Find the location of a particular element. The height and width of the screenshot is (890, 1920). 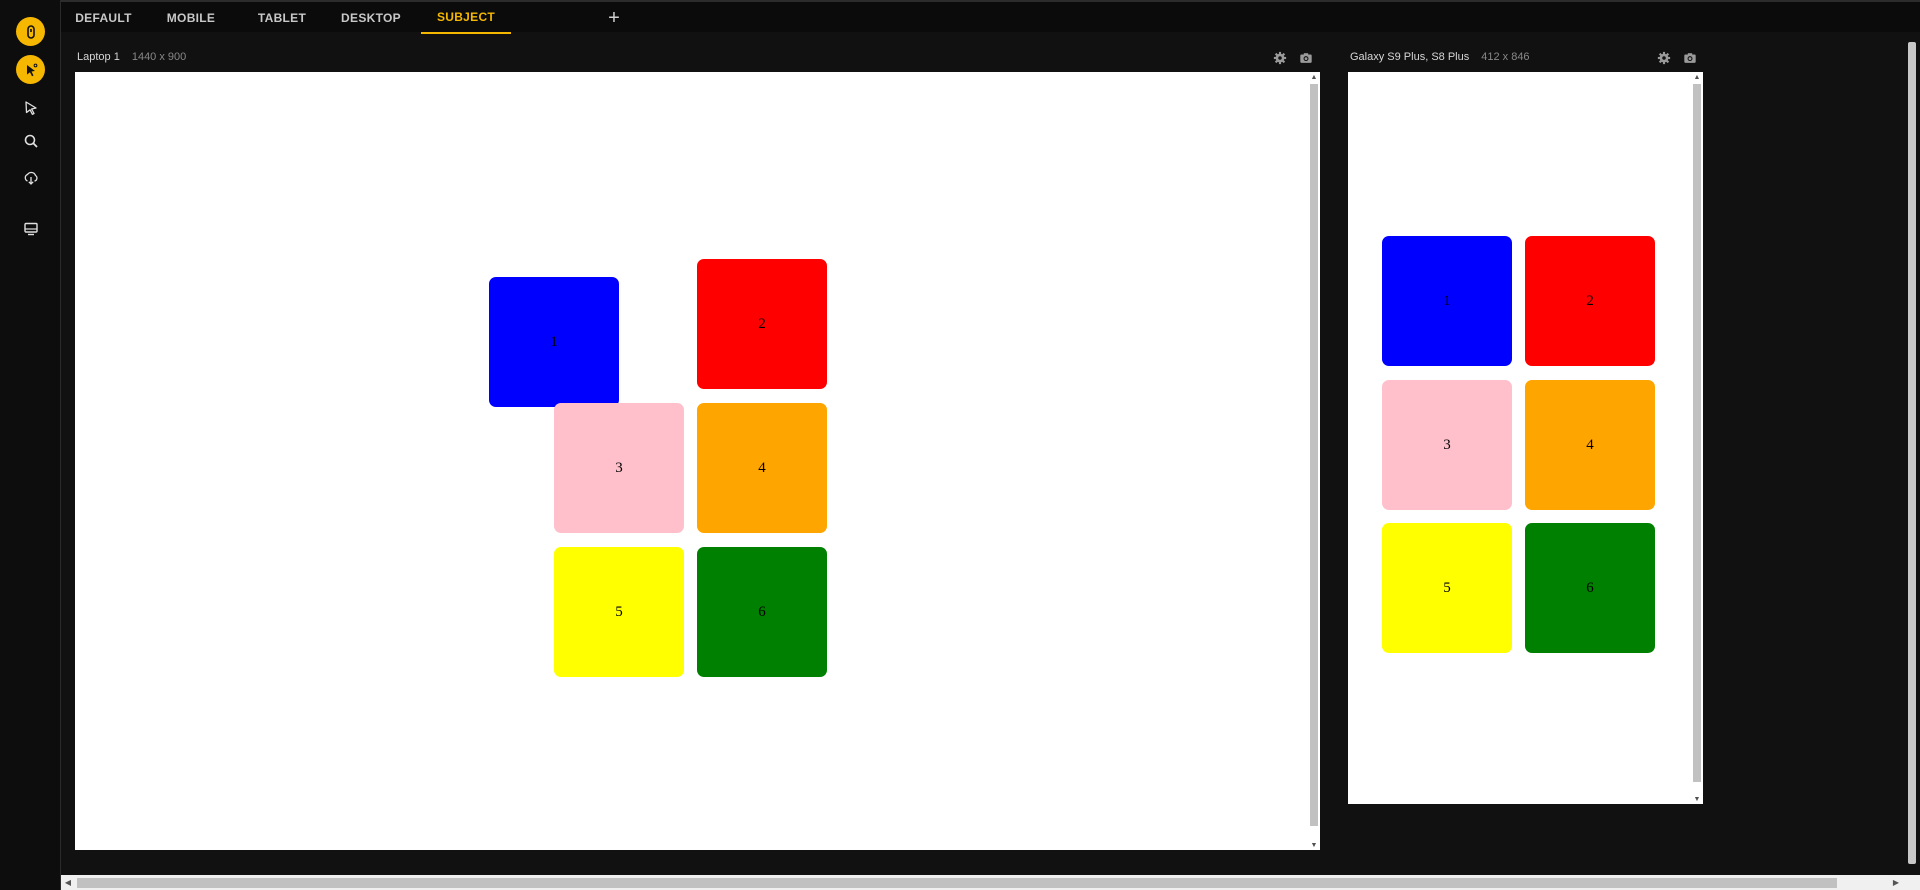

pointer-icon is located at coordinates (30, 107).